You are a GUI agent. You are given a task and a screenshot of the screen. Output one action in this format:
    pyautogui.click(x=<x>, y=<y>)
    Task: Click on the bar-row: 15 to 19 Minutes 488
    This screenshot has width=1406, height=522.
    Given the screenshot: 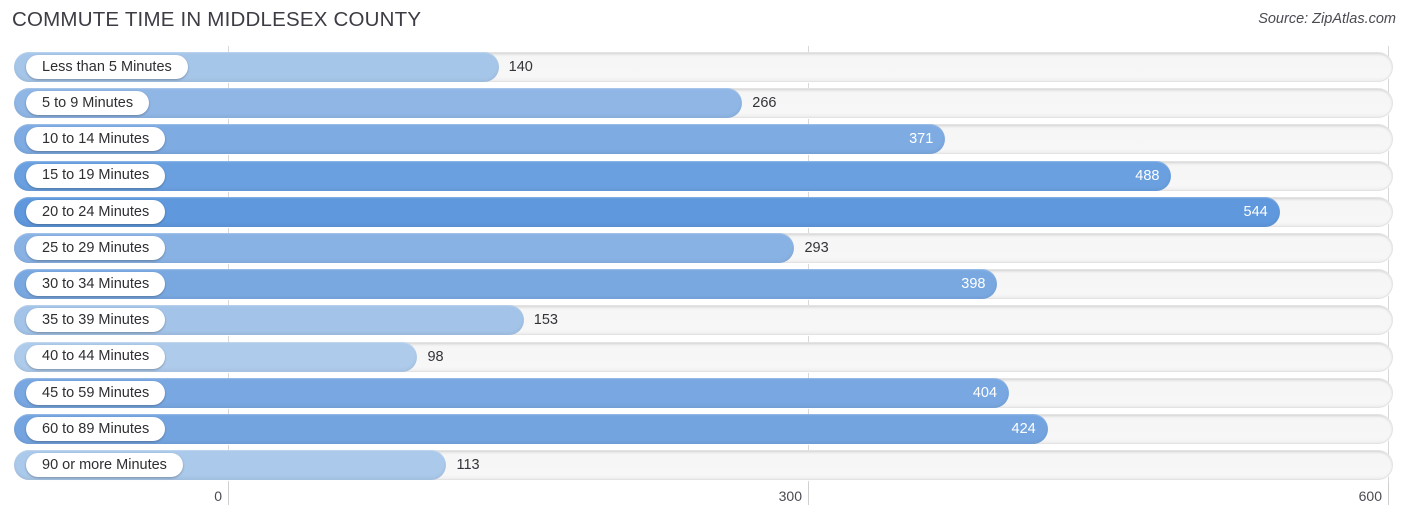 What is the action you would take?
    pyautogui.click(x=703, y=175)
    